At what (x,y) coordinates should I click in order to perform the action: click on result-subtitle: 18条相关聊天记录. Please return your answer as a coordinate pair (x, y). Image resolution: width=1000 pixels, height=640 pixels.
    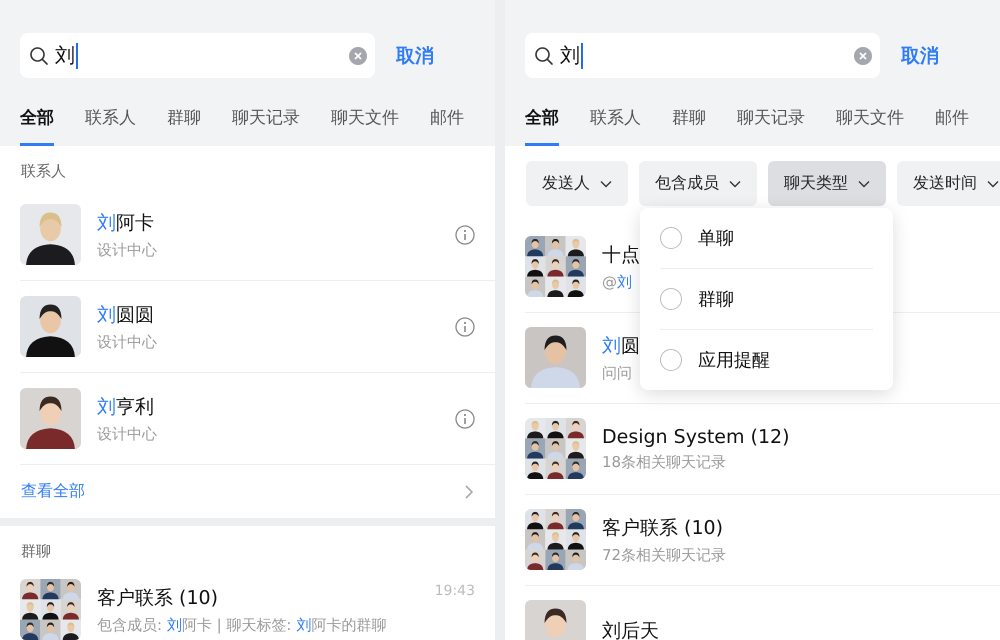
    Looking at the image, I should click on (665, 462).